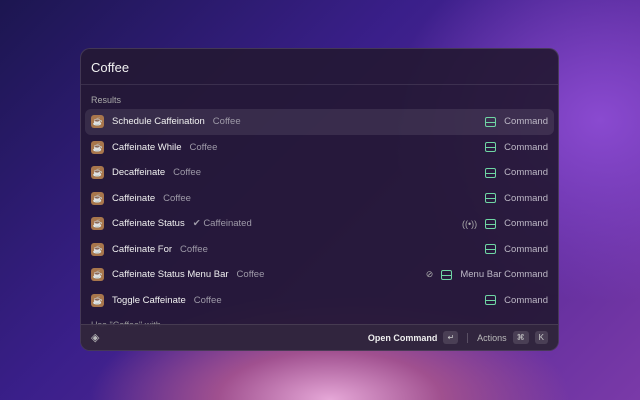 Image resolution: width=640 pixels, height=400 pixels. Describe the element at coordinates (319, 122) in the screenshot. I see `result-item: ☕ Schedule Caffeination Coffee Command` at that location.